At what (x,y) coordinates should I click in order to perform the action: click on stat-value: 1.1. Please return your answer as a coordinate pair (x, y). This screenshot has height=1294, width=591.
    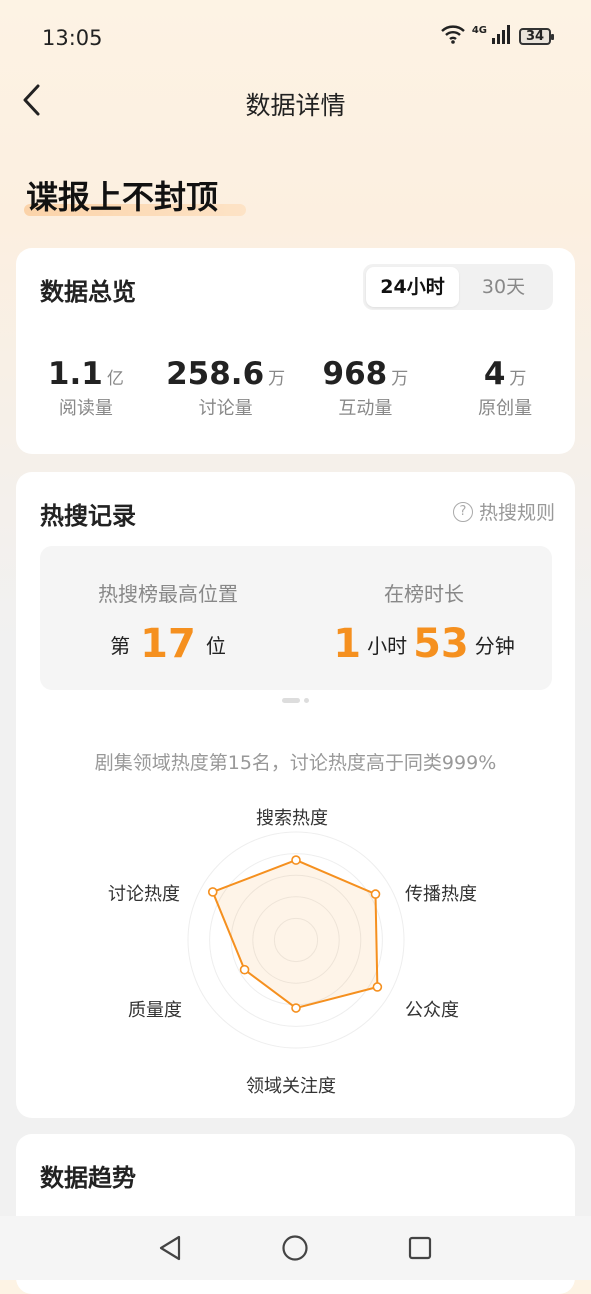
    Looking at the image, I should click on (75, 374).